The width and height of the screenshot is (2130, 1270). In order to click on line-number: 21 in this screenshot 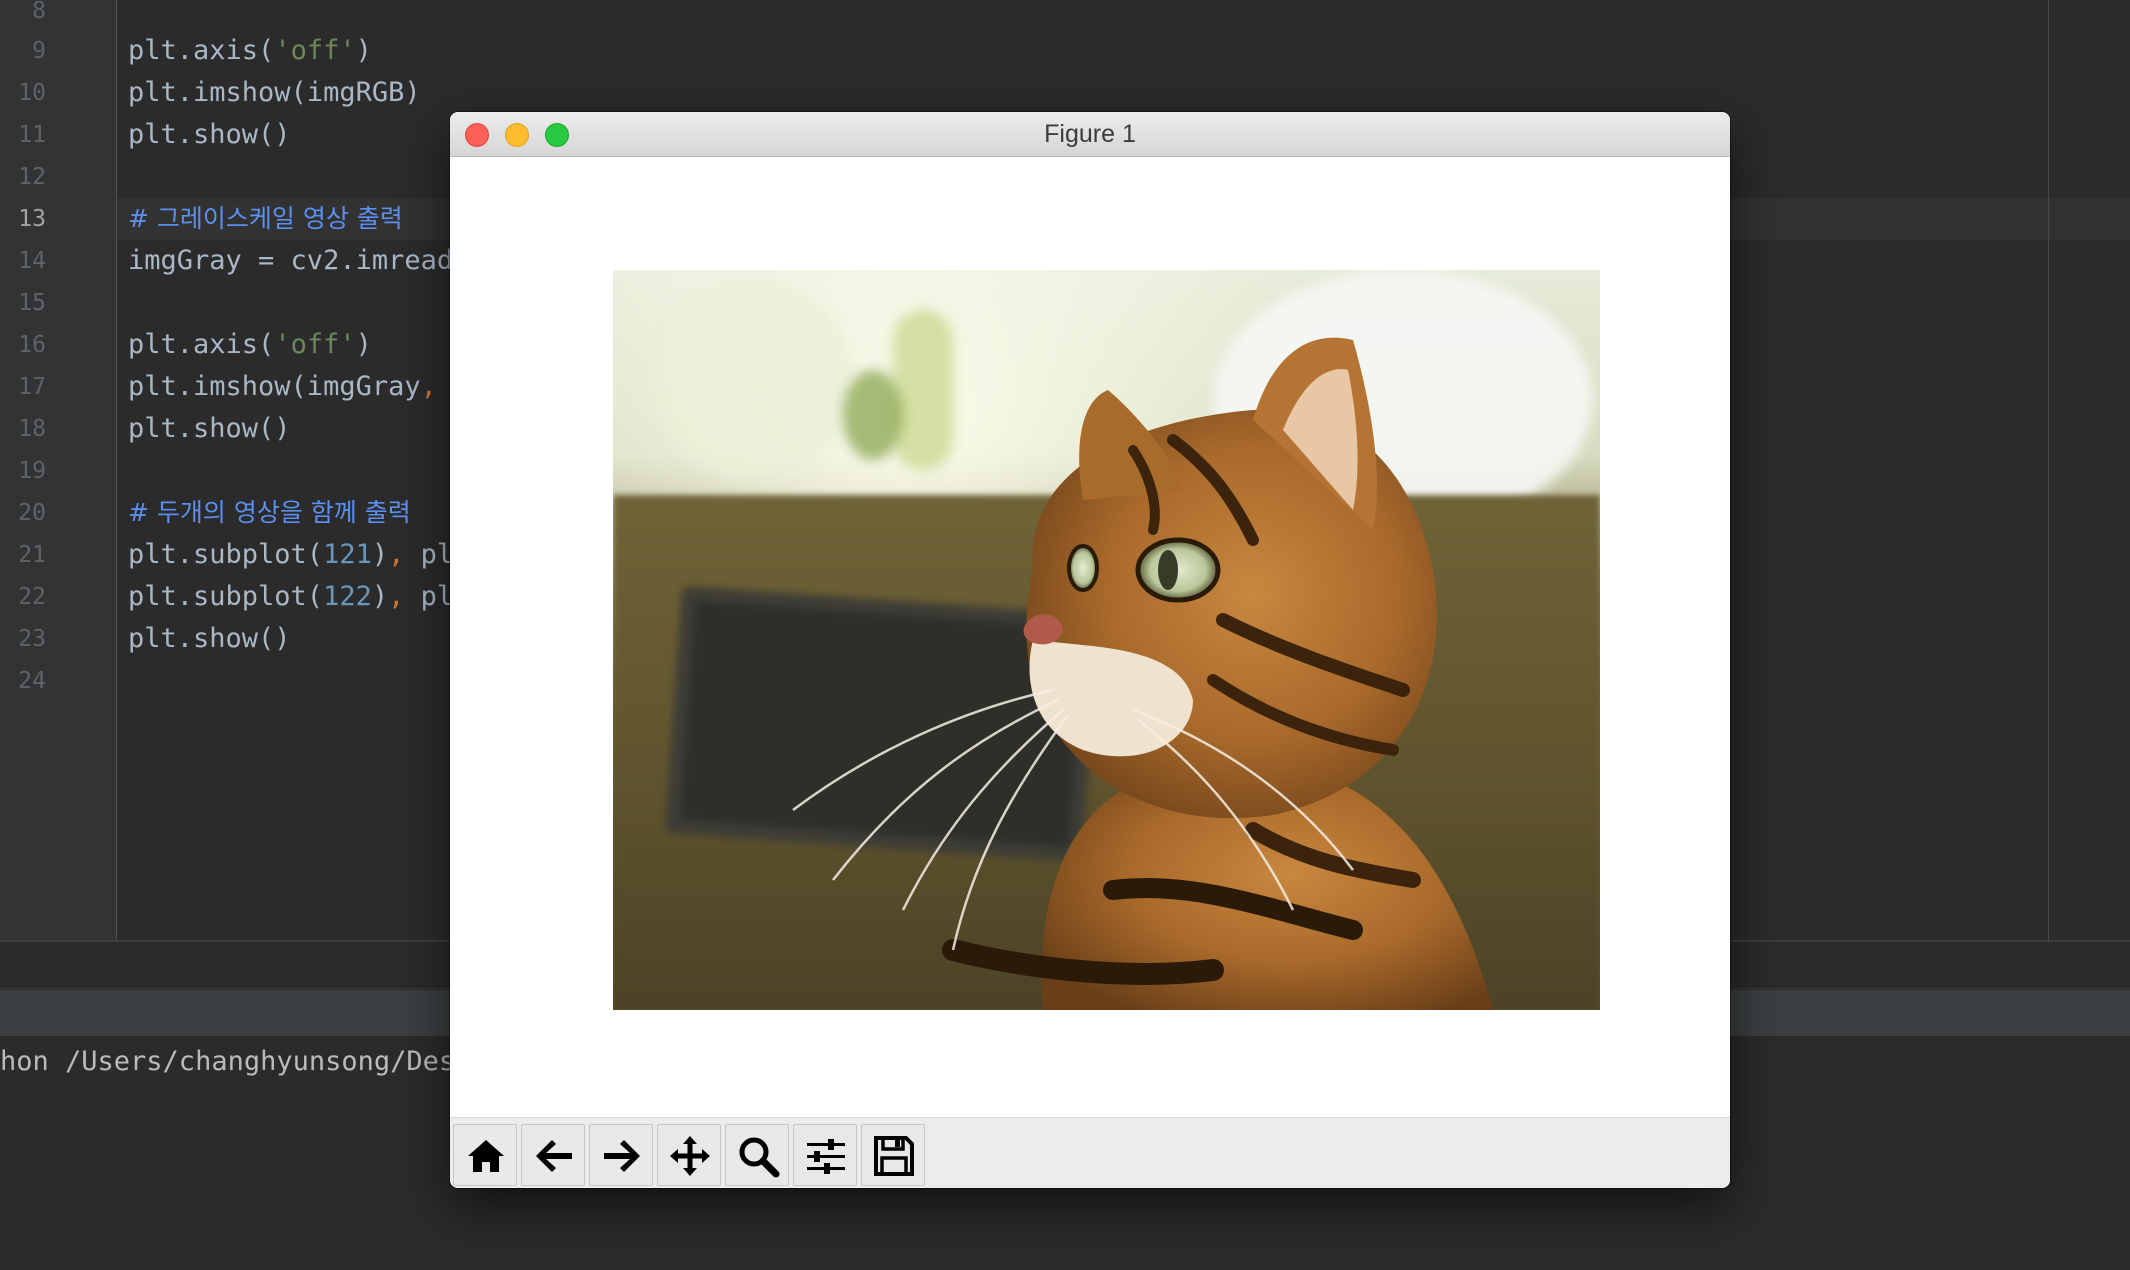, I will do `click(32, 555)`.